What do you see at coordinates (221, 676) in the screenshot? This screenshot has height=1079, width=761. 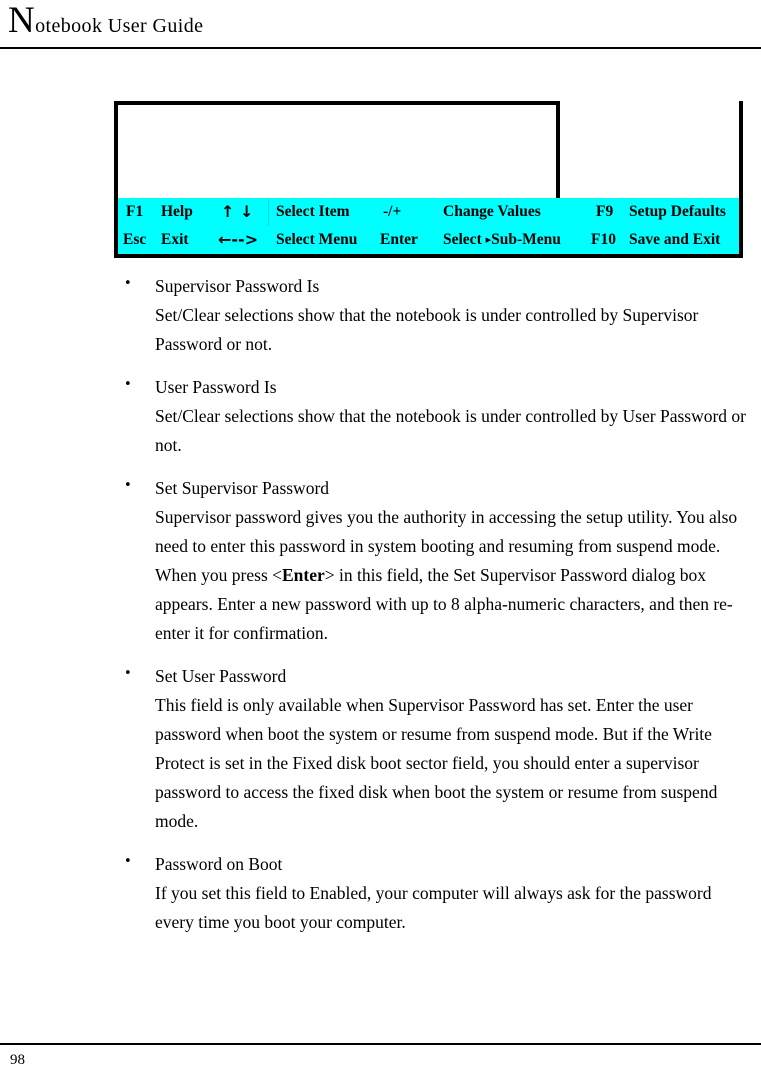 I see `list-item-title: Set User Password` at bounding box center [221, 676].